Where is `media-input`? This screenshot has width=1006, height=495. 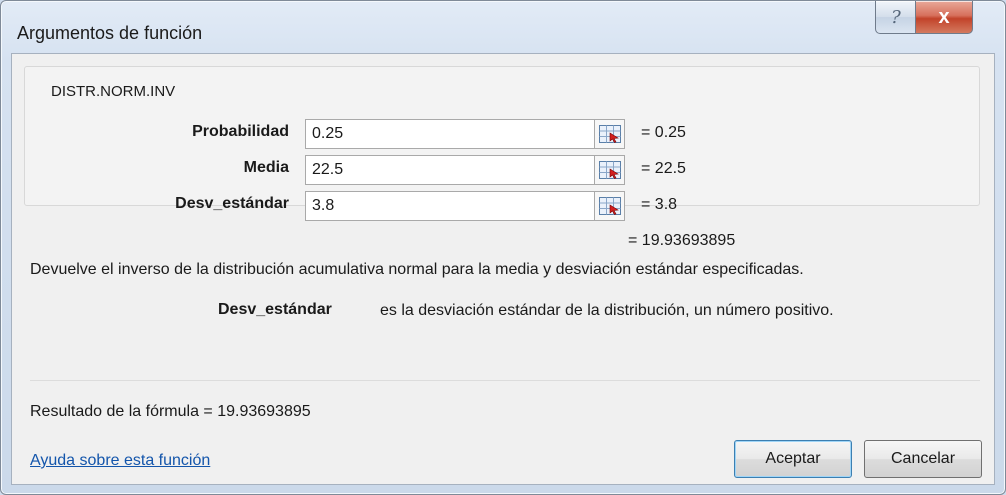 media-input is located at coordinates (450, 170).